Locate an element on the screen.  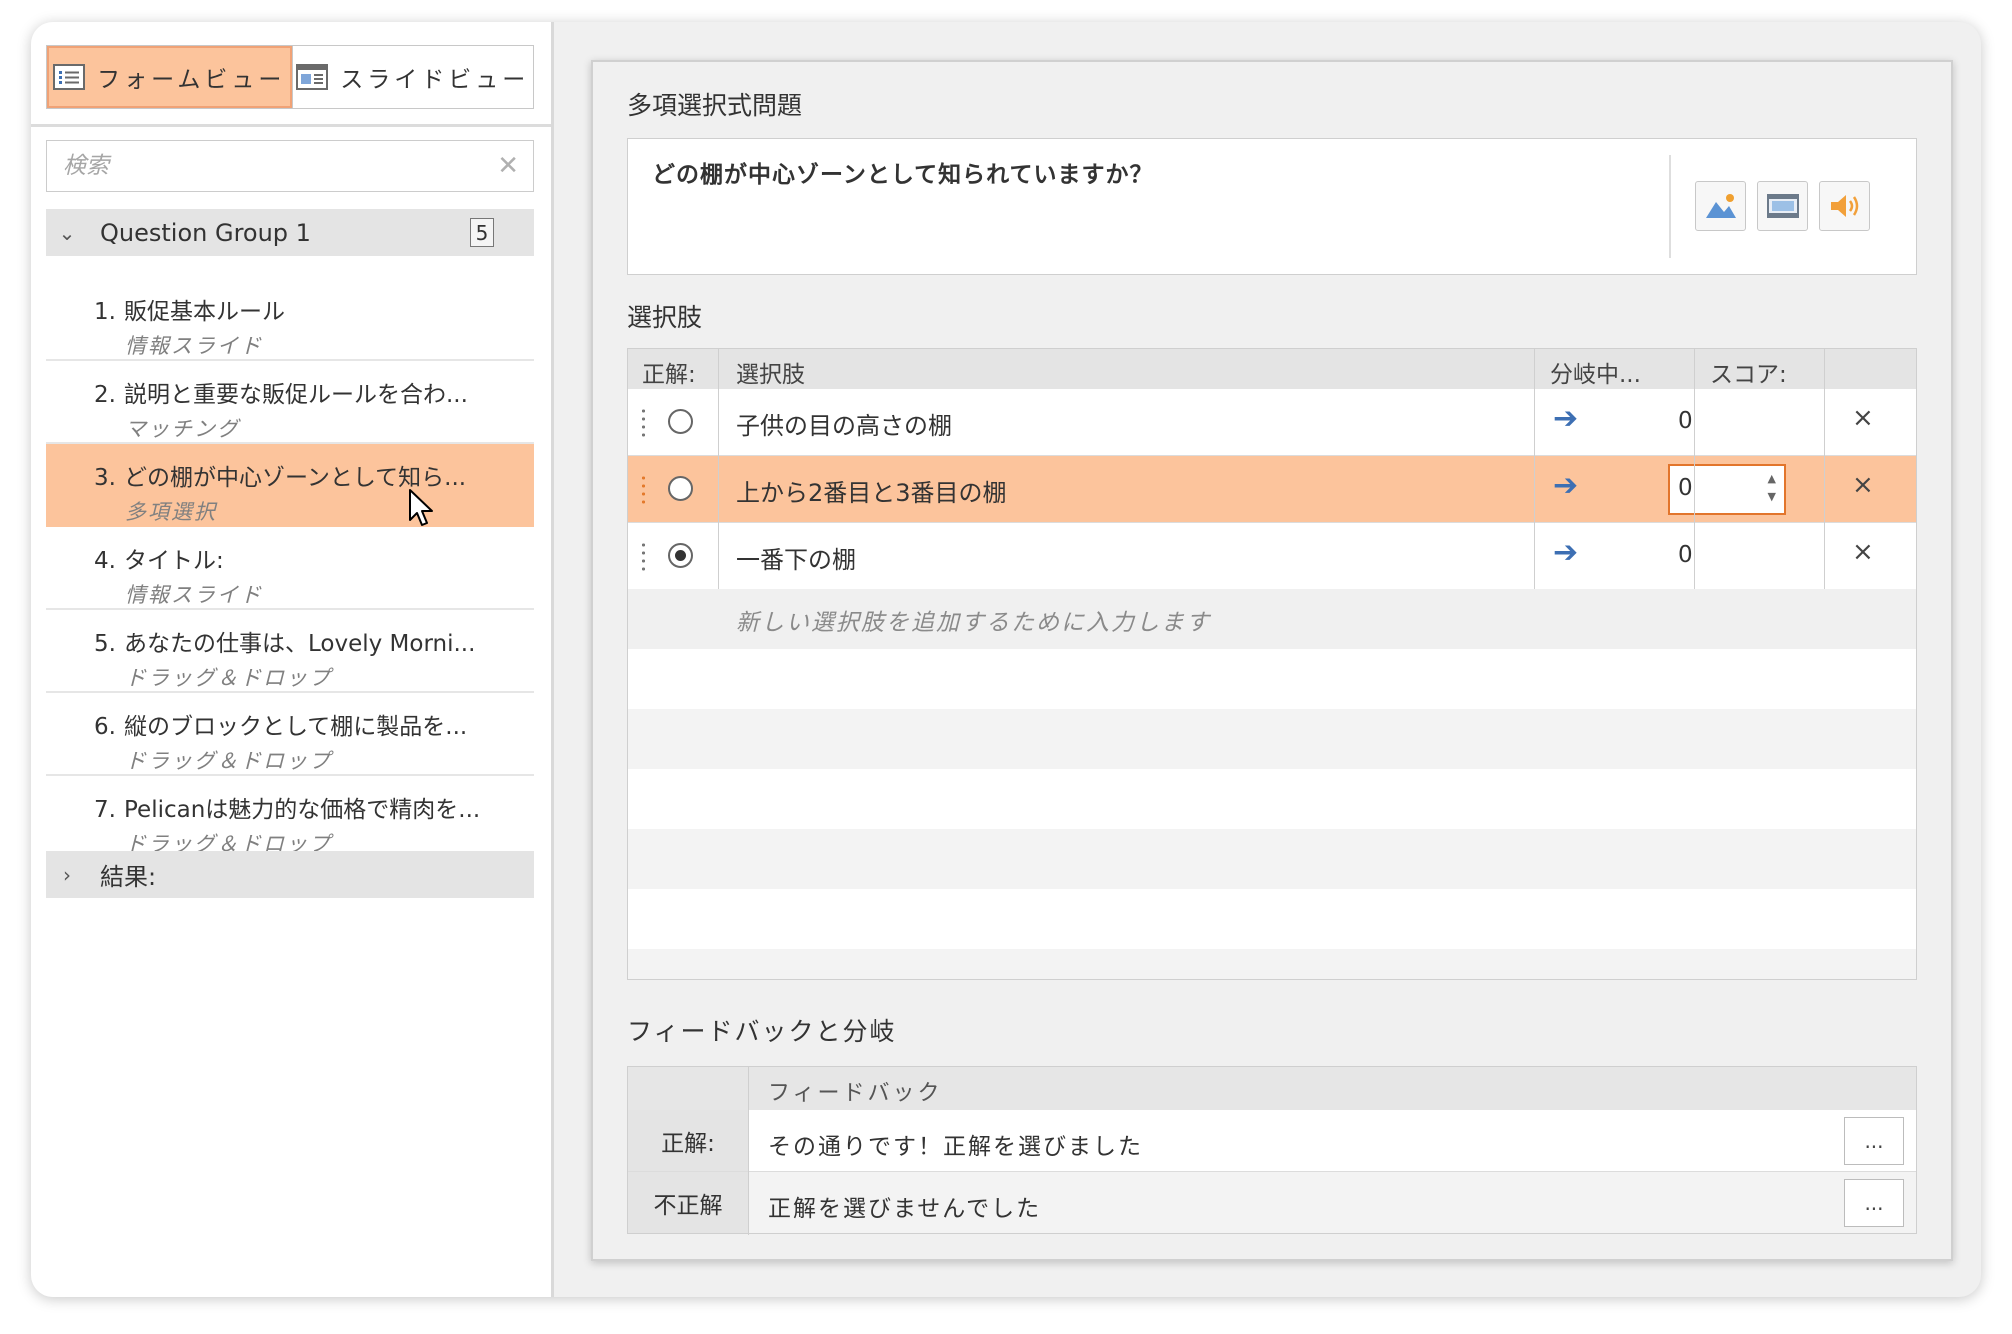
results-title: 結果: is located at coordinates (128, 877).